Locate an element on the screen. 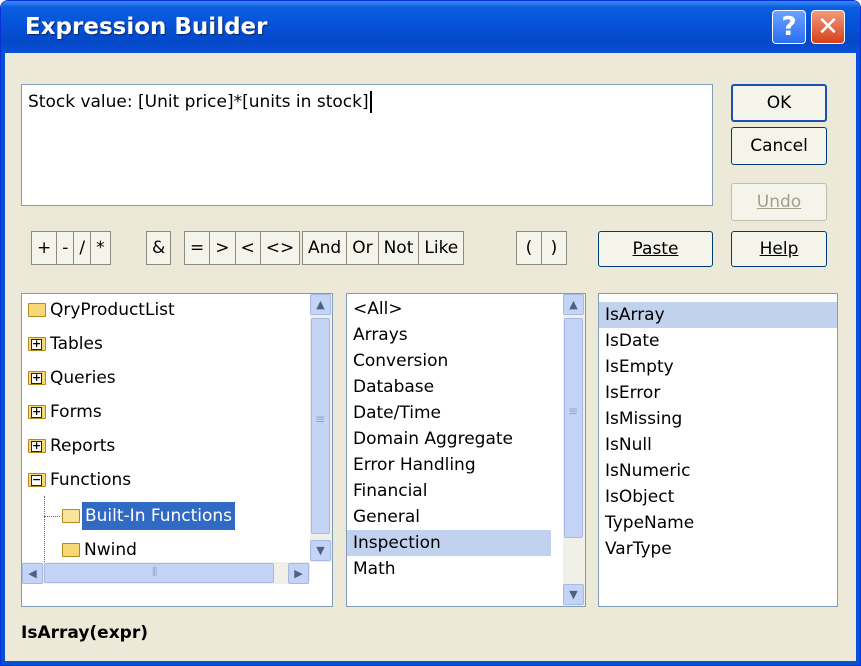 Image resolution: width=861 pixels, height=666 pixels. not-operator-button: Not is located at coordinates (398, 248).